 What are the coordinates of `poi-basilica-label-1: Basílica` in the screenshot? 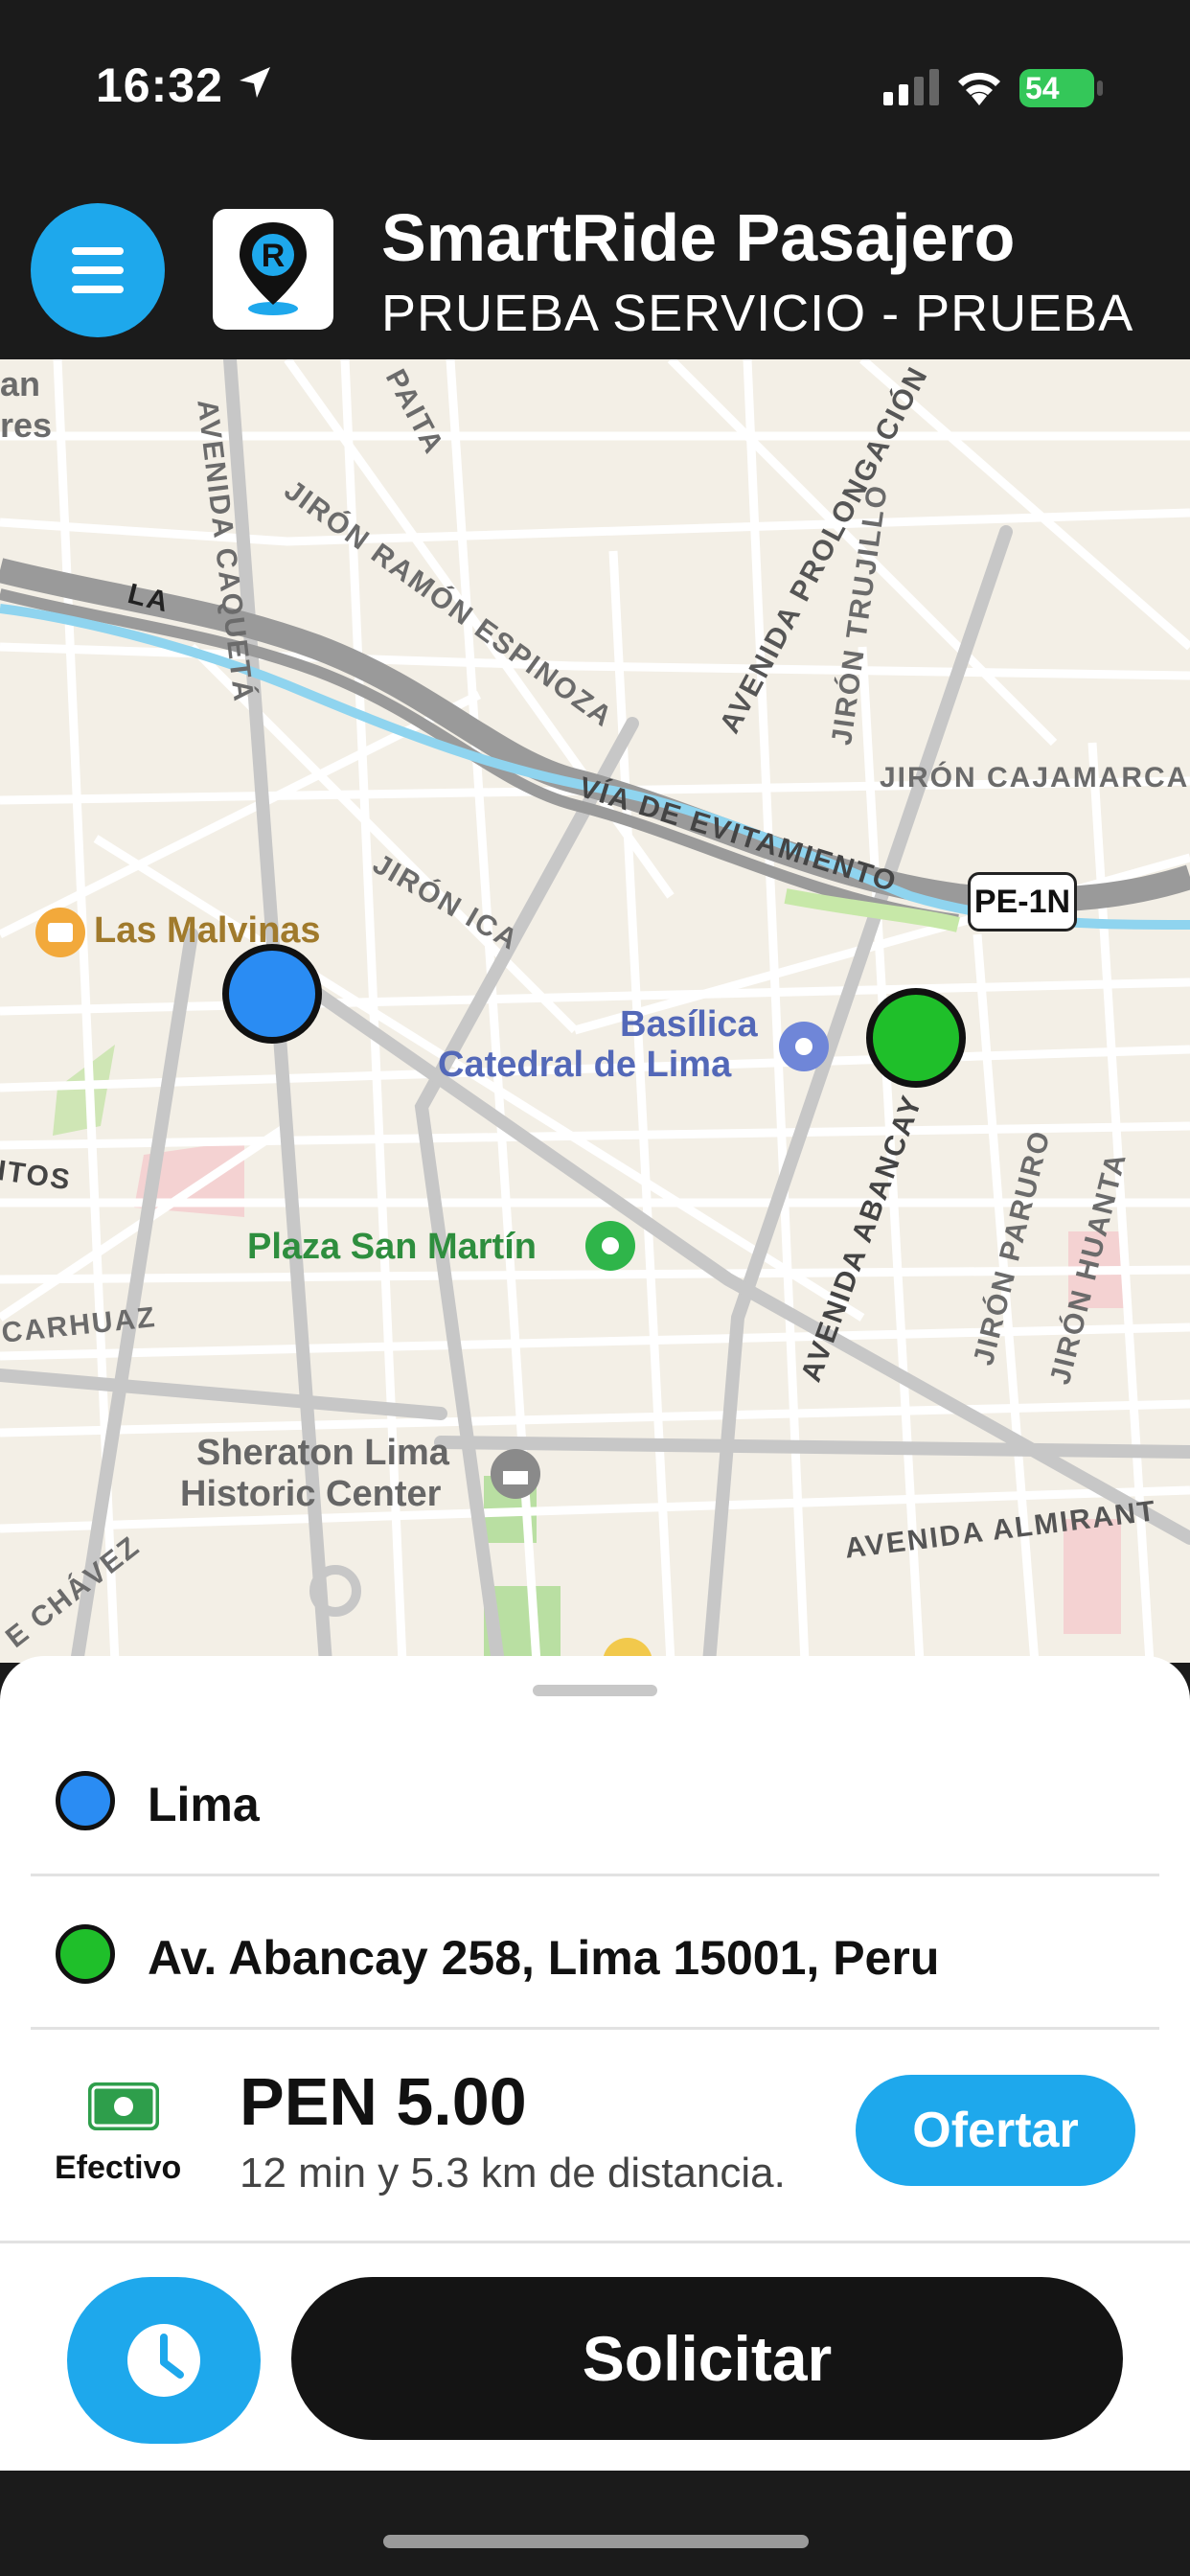 It's located at (689, 1025).